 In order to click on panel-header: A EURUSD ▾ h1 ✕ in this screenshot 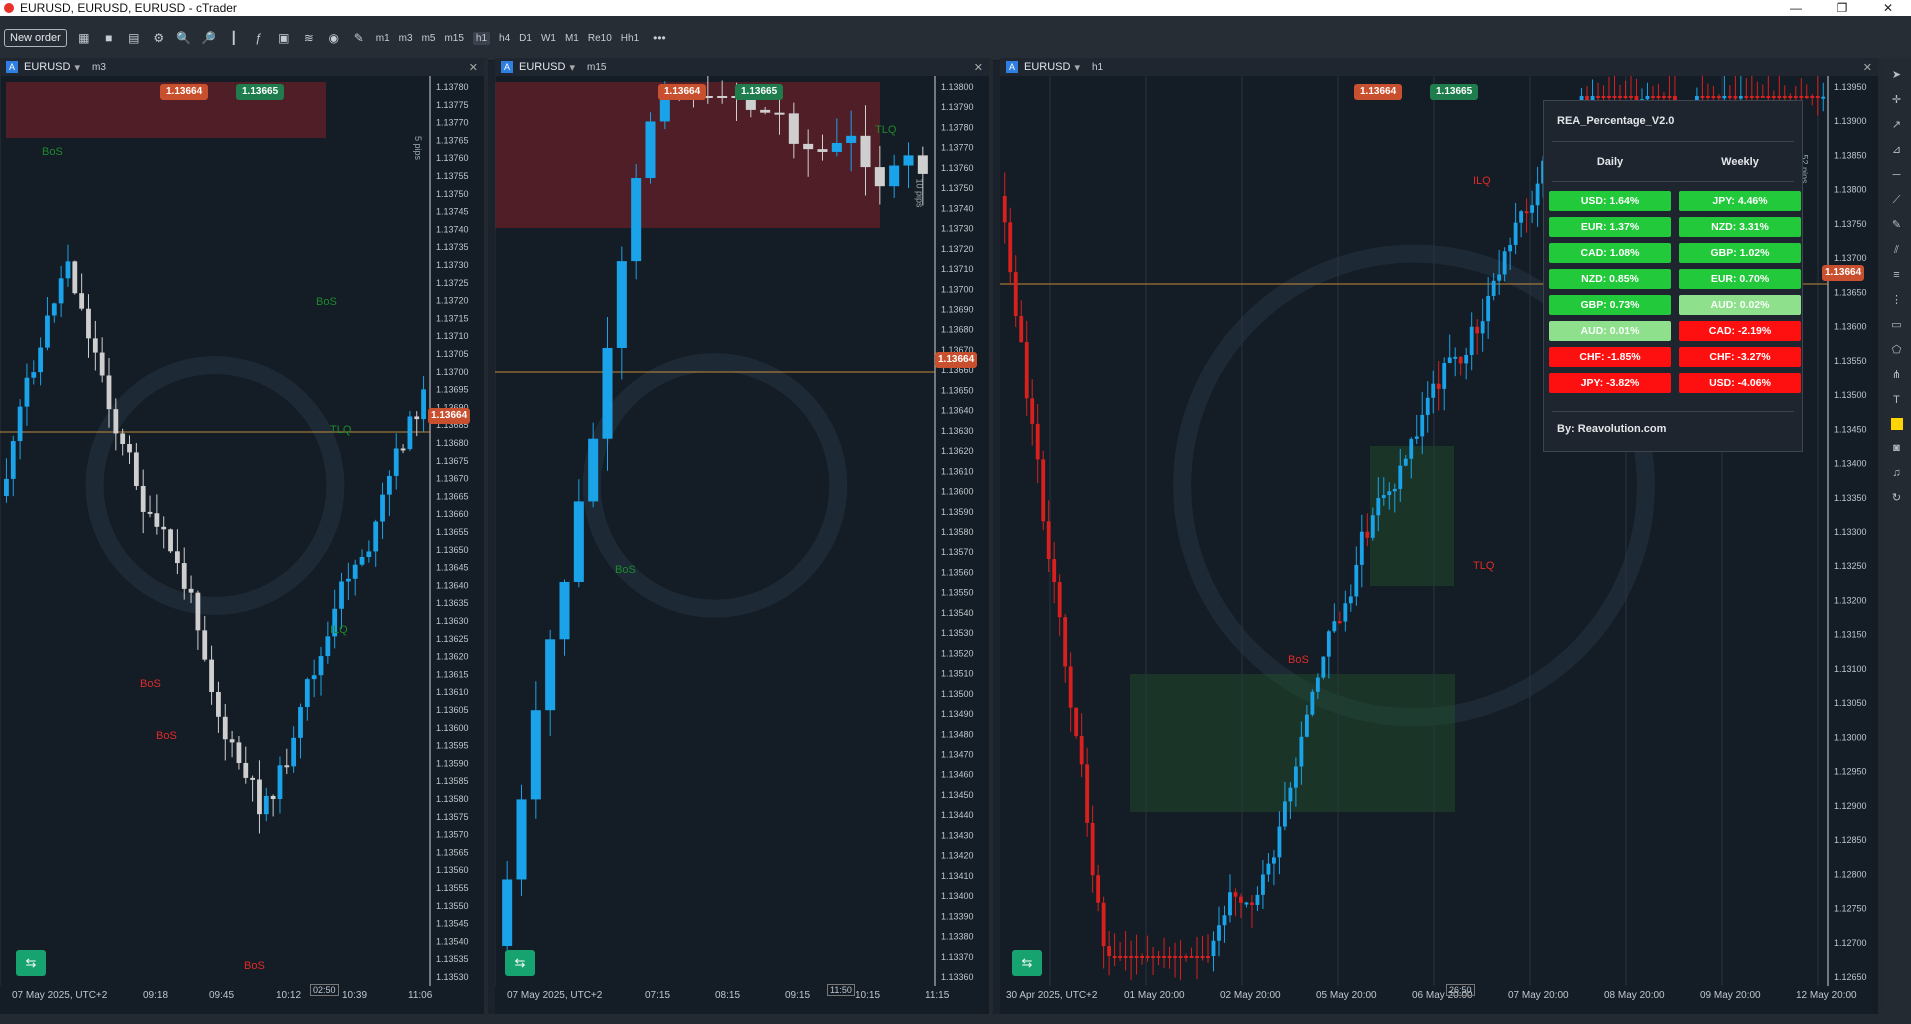, I will do `click(1439, 67)`.